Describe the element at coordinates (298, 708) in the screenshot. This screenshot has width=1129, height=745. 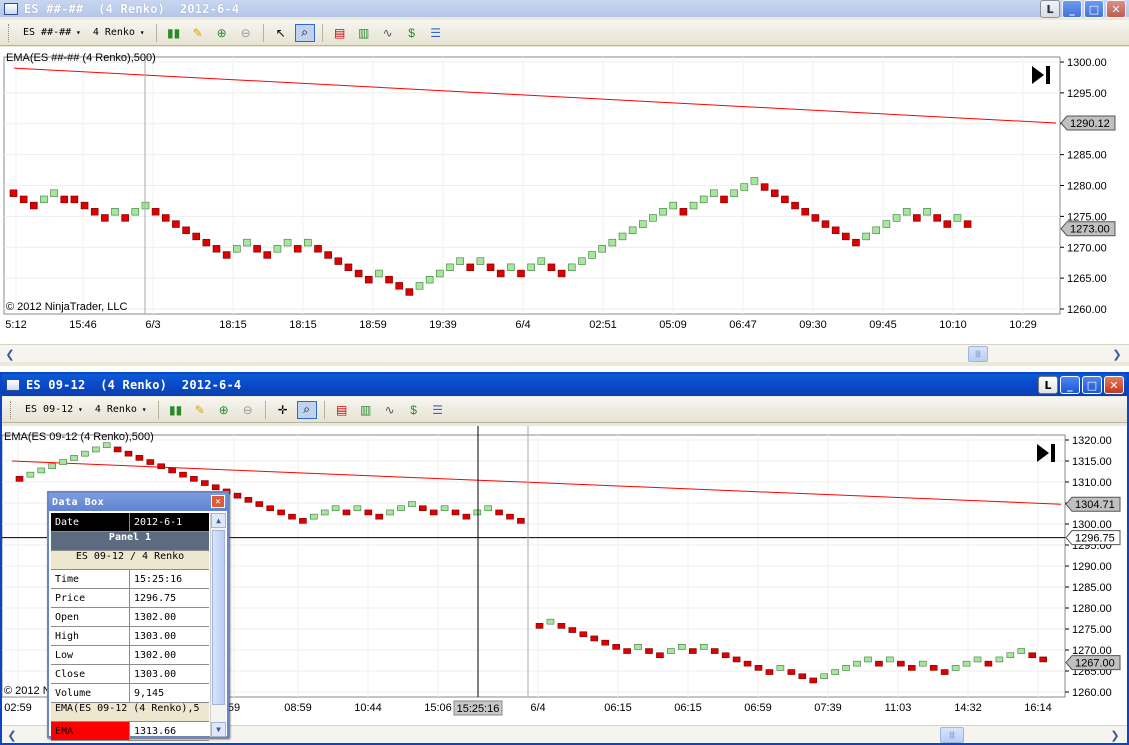
I see `x-tick-label: 08:59` at that location.